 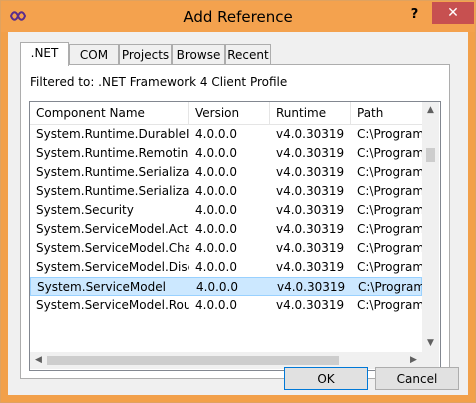 I want to click on column-header-version: Version, so click(x=229, y=113).